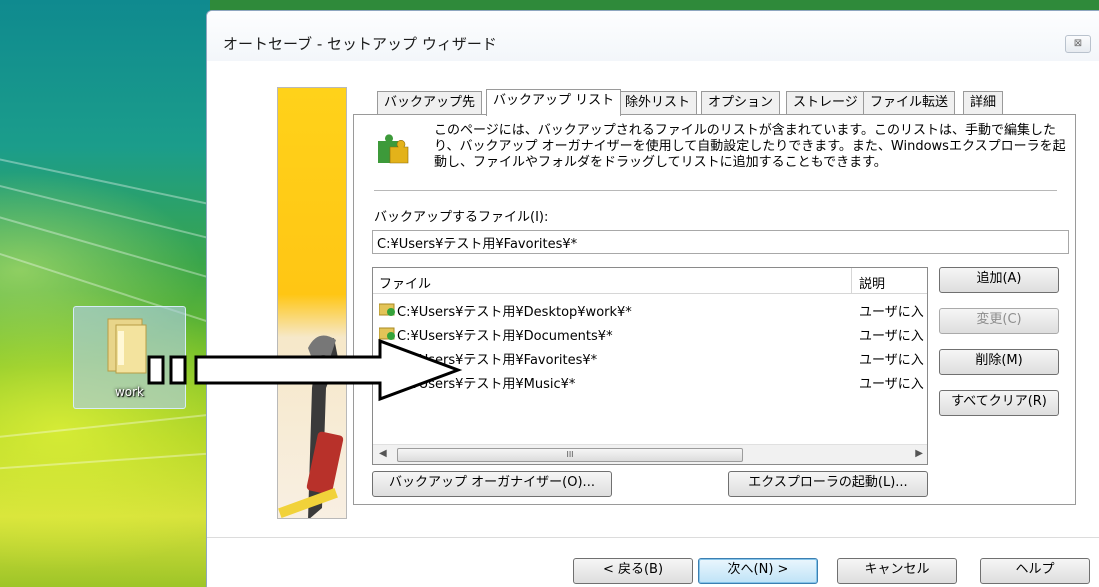 The width and height of the screenshot is (1099, 587). What do you see at coordinates (405, 282) in the screenshot?
I see `column-header-file: ファイル` at bounding box center [405, 282].